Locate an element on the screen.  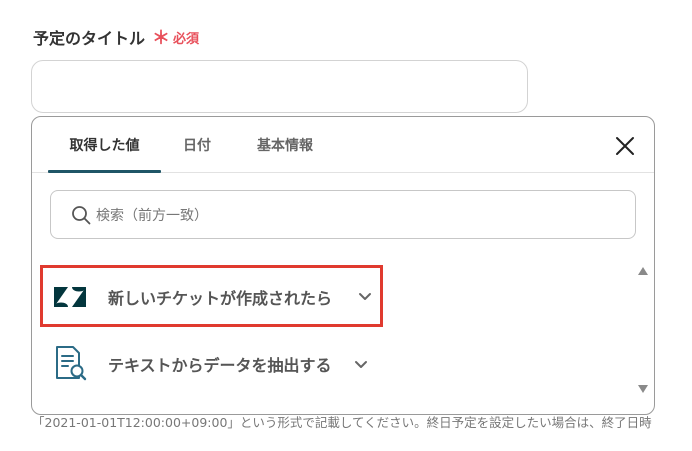
chevron-down-icon is located at coordinates (361, 365).